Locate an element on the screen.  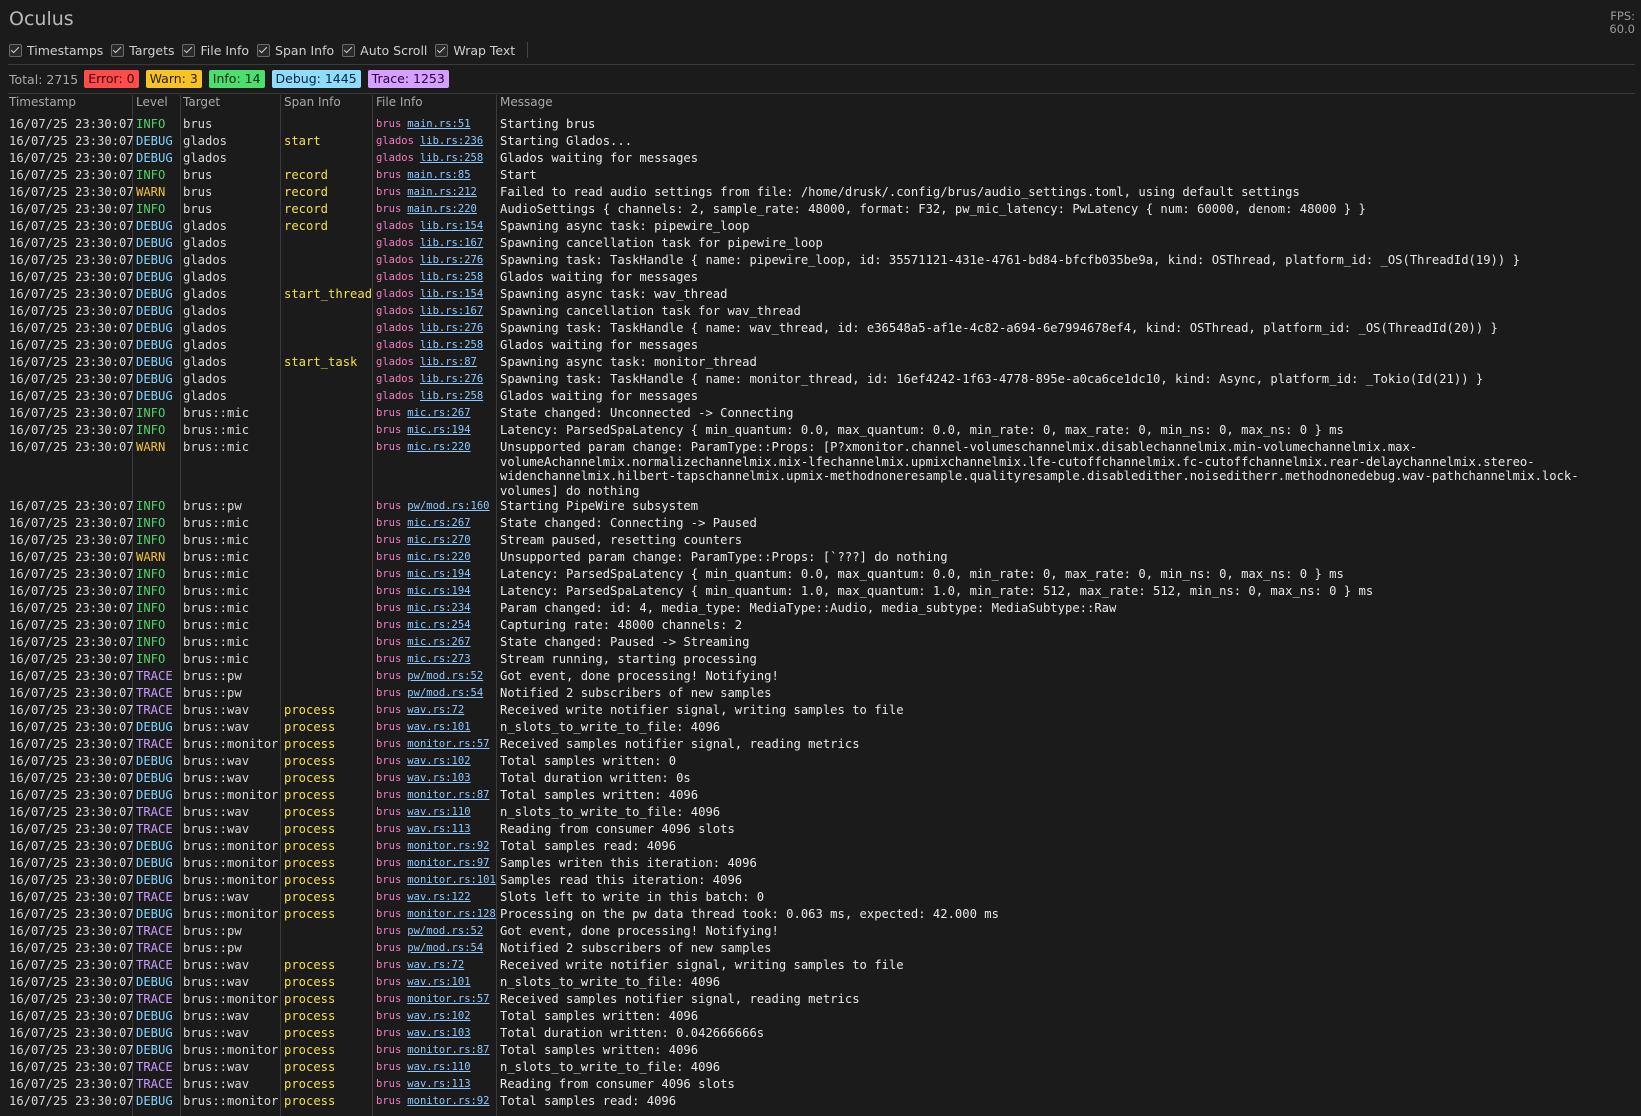
targets-checkbox: Targets is located at coordinates (142, 50).